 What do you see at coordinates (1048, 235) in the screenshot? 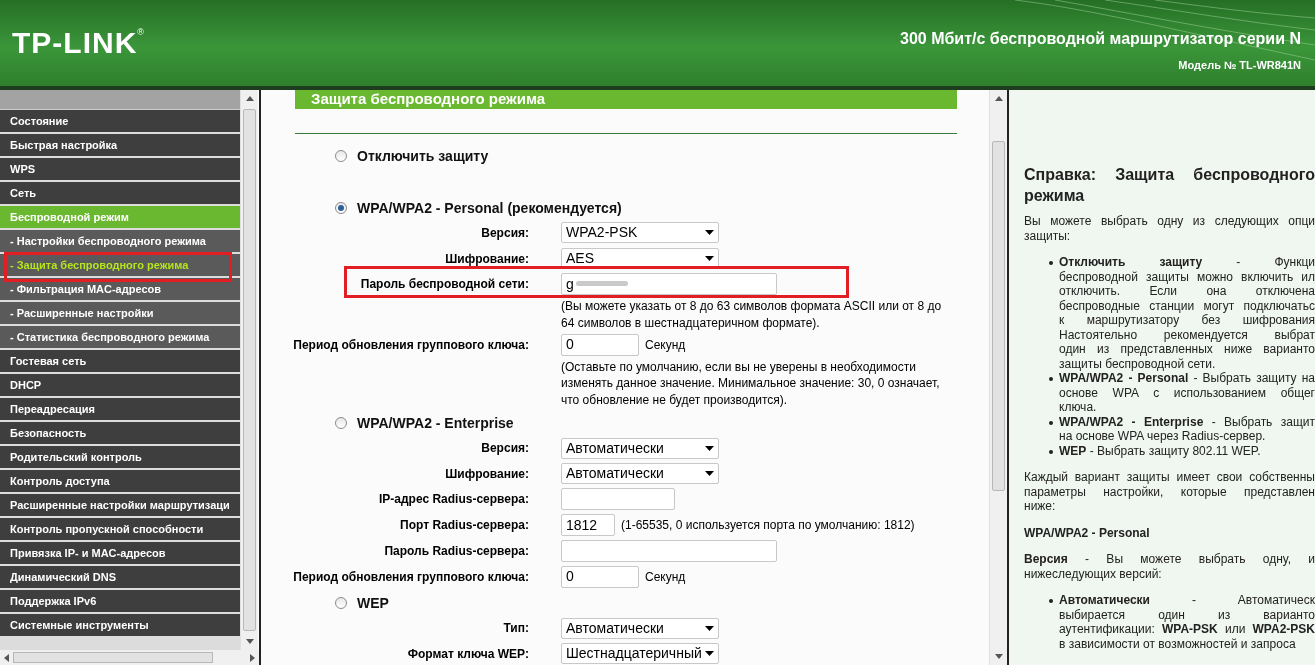
I see `help-text: защиты:` at bounding box center [1048, 235].